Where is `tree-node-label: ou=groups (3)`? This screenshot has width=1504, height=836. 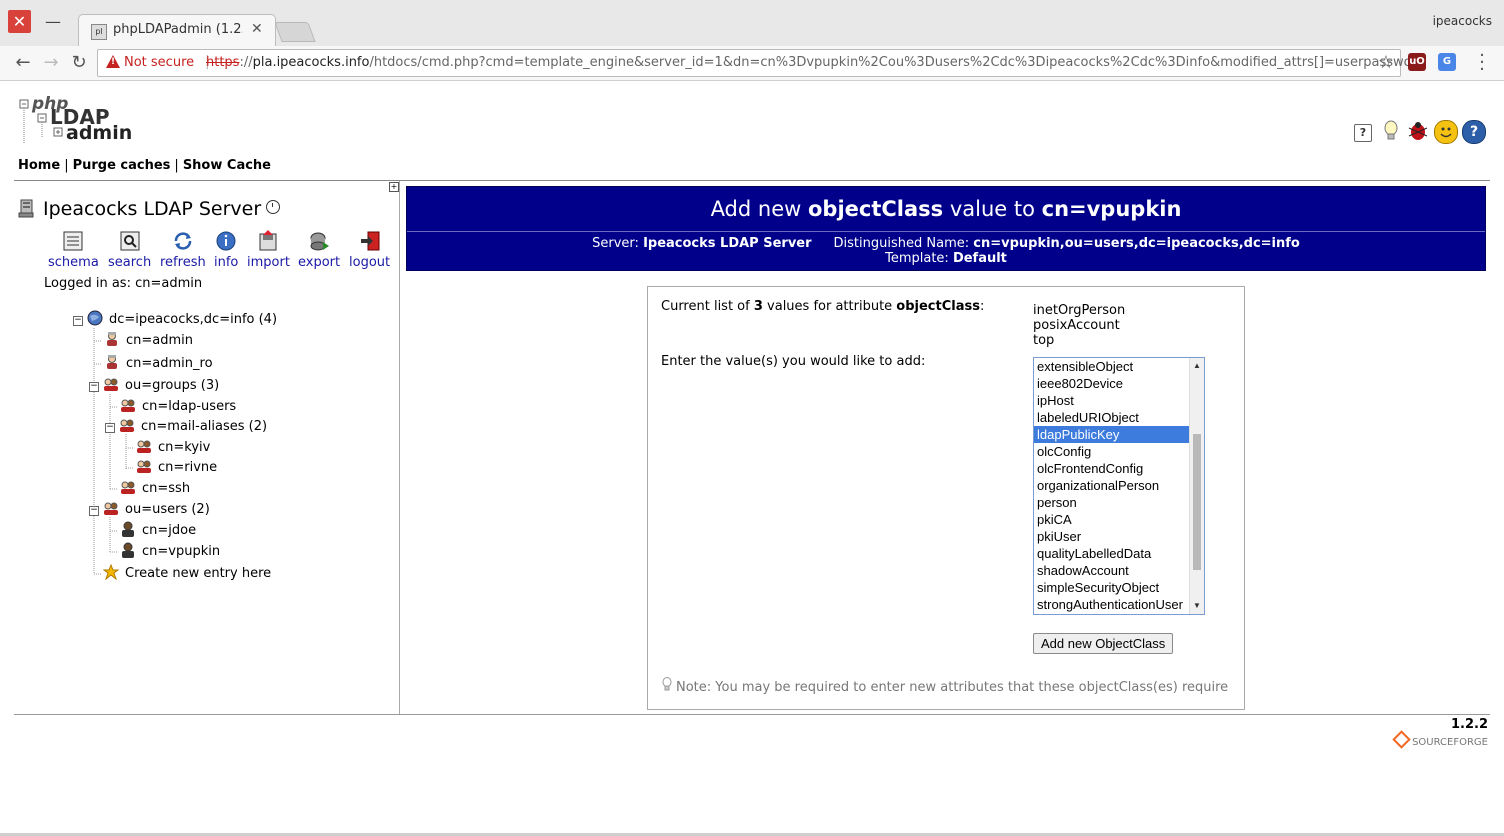 tree-node-label: ou=groups (3) is located at coordinates (172, 385).